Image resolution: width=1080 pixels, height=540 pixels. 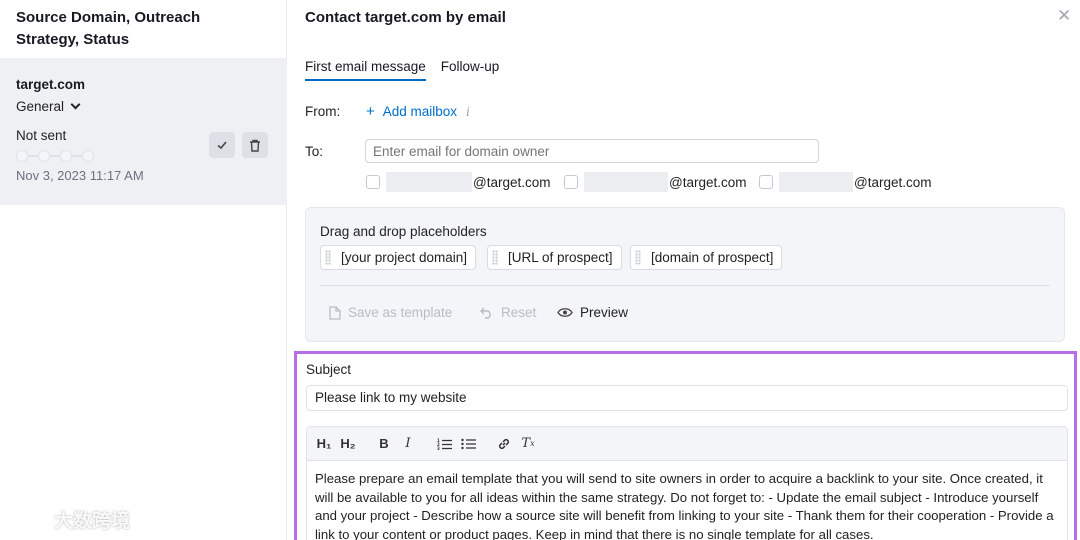 What do you see at coordinates (565, 312) in the screenshot?
I see `eye-icon` at bounding box center [565, 312].